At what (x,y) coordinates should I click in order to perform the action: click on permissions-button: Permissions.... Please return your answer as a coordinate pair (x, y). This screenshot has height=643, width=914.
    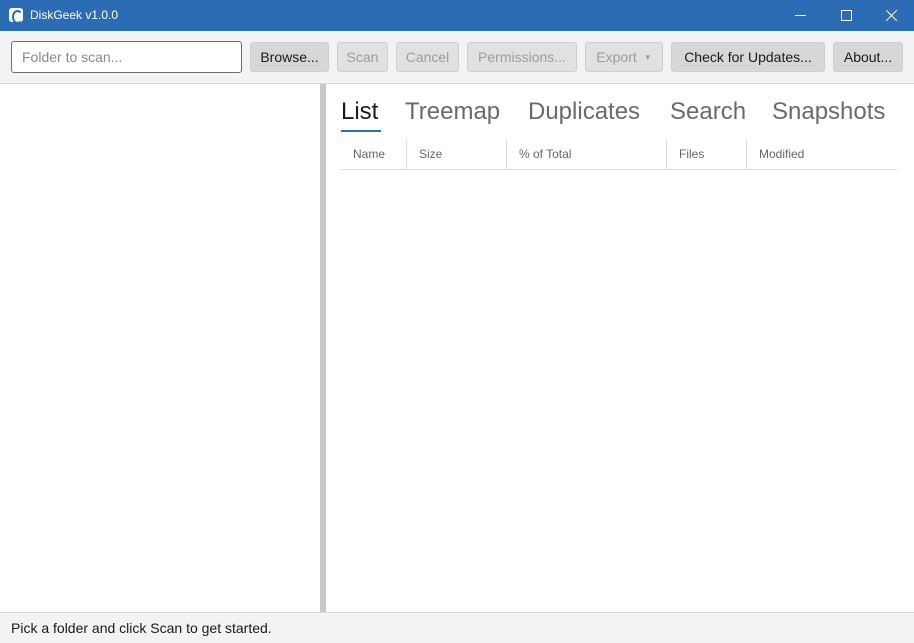
    Looking at the image, I should click on (522, 57).